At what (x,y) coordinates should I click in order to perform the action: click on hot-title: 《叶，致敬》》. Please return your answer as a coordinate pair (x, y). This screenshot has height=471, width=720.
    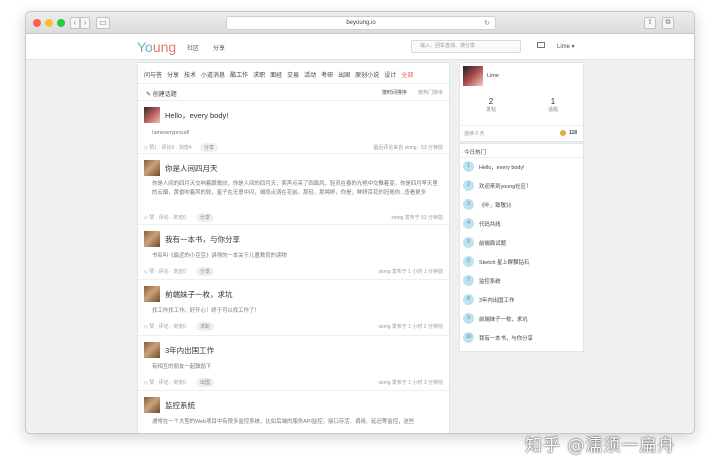
    Looking at the image, I should click on (496, 205).